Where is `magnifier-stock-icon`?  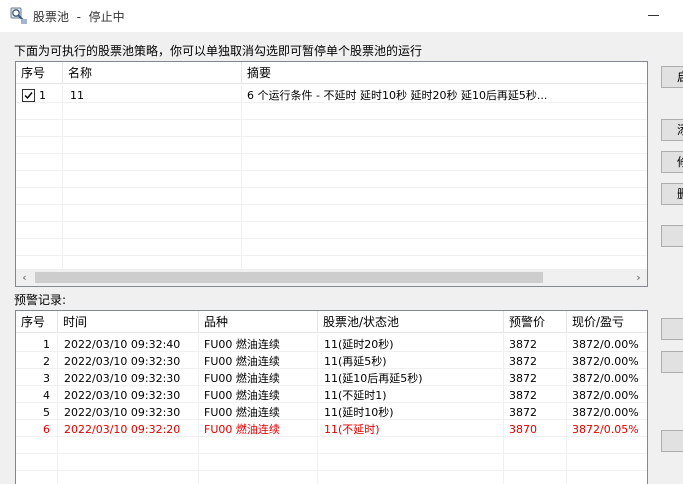
magnifier-stock-icon is located at coordinates (18, 15).